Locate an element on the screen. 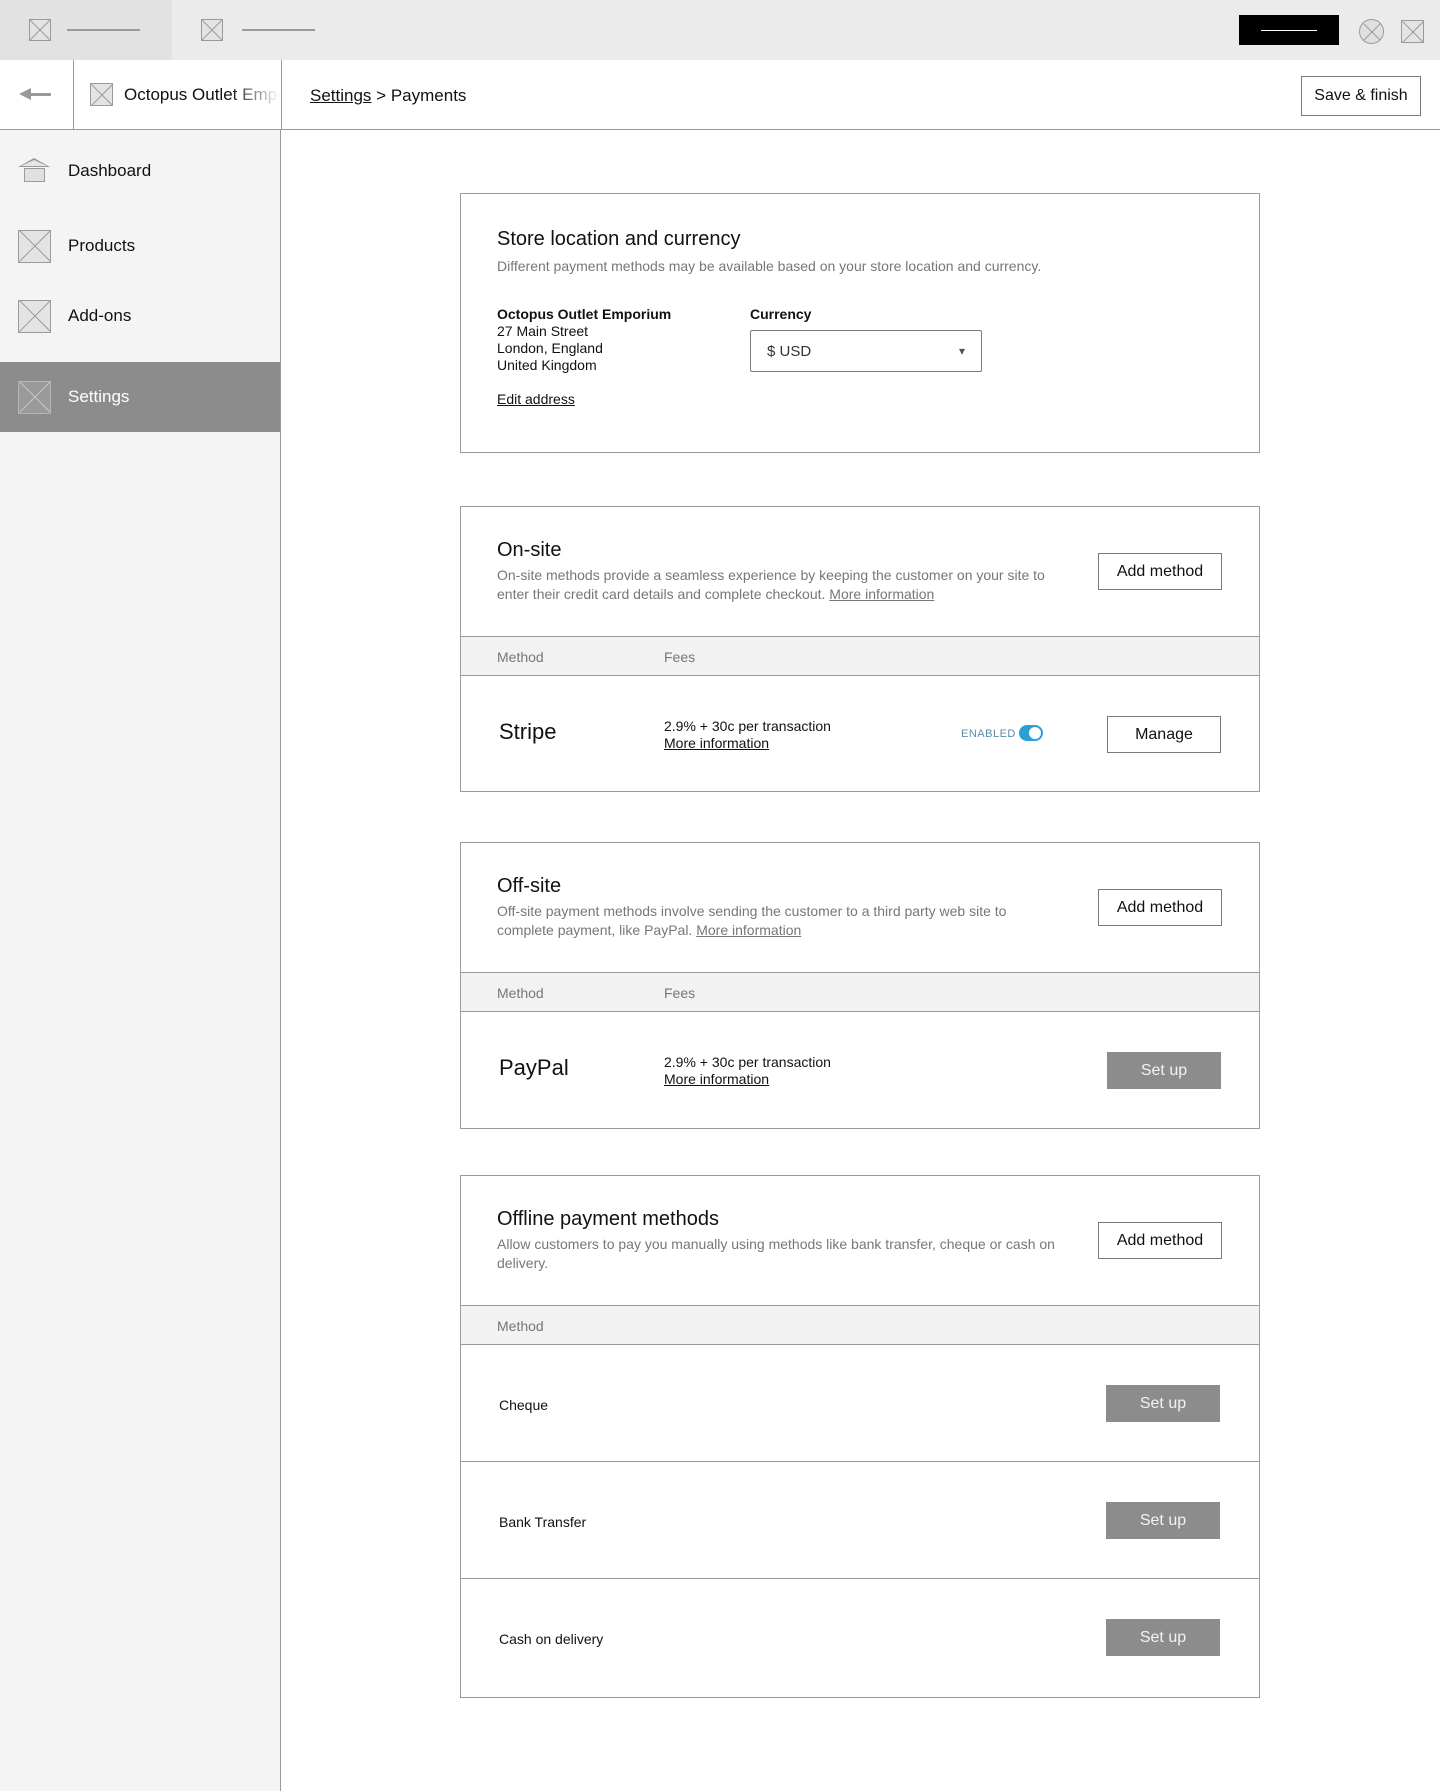 Image resolution: width=1440 pixels, height=1791 pixels. sidebar-item-products: Products is located at coordinates (140, 246).